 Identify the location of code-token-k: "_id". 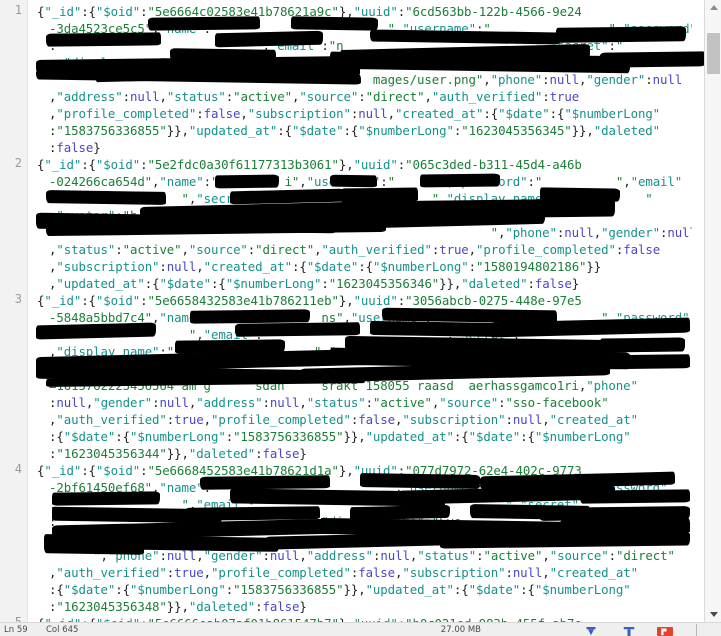
(63, 300).